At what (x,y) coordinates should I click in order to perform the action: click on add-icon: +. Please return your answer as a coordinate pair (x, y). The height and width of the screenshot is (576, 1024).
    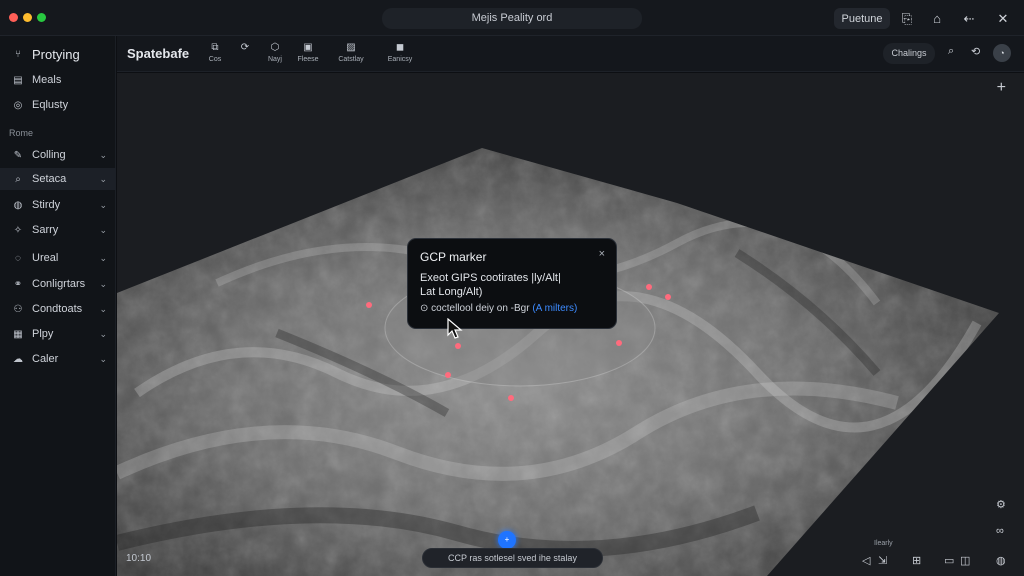
    Looking at the image, I should click on (1001, 88).